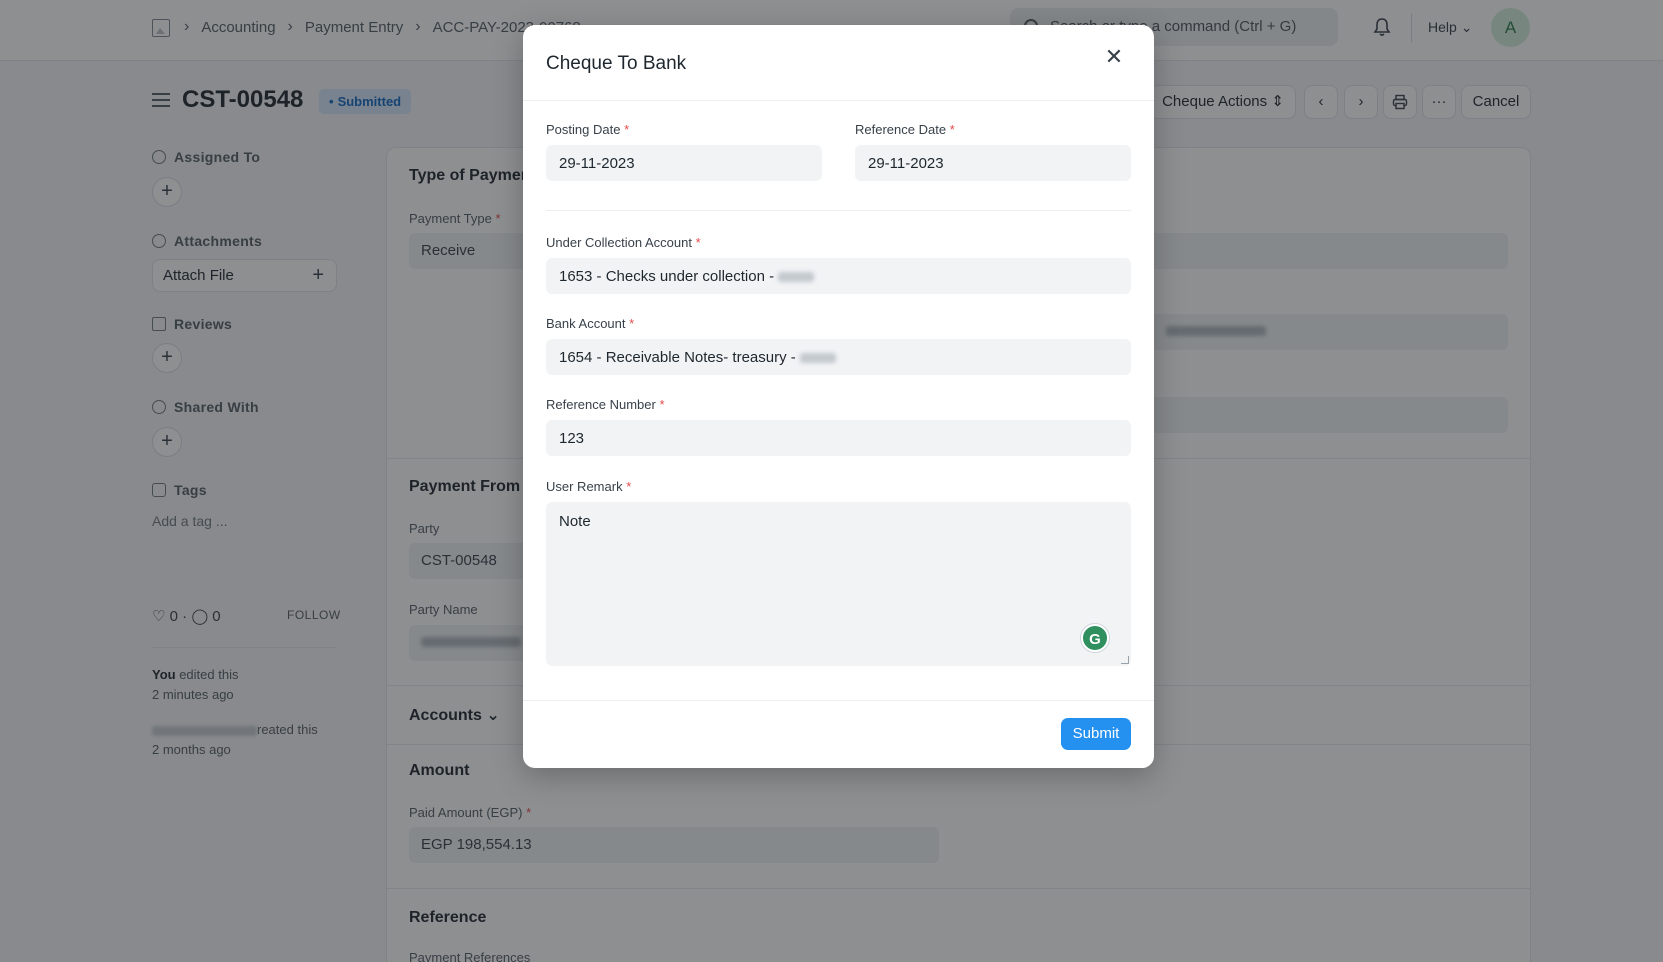  Describe the element at coordinates (589, 486) in the screenshot. I see `user-remark-label: User Remark *` at that location.